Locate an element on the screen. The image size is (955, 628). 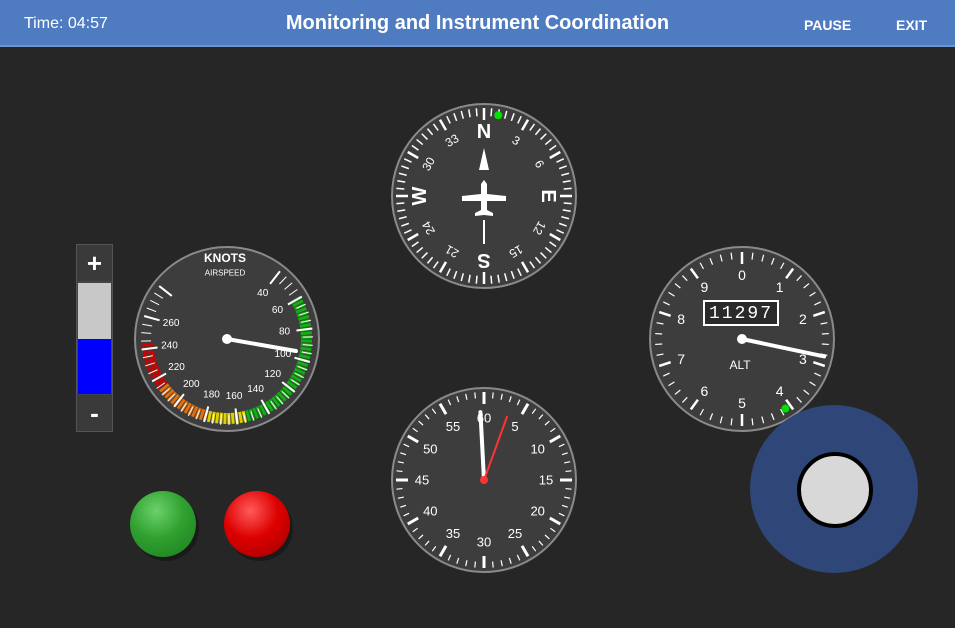
clock-gauge: 60 5 10 15 20 25 30 35 40 45 50 55 is located at coordinates (484, 480).